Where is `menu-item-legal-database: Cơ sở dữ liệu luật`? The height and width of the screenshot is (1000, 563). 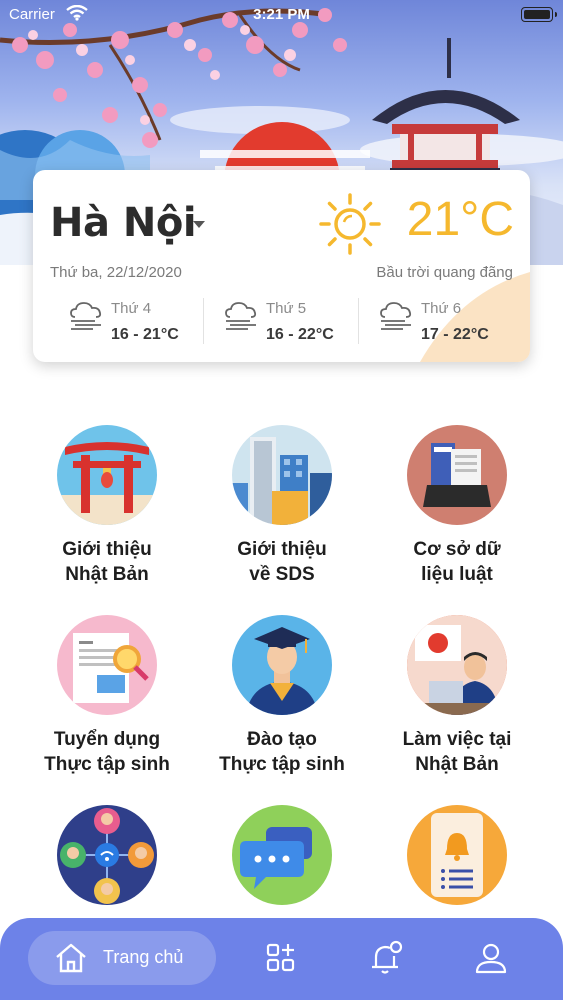 menu-item-legal-database: Cơ sở dữ liệu luật is located at coordinates (457, 515).